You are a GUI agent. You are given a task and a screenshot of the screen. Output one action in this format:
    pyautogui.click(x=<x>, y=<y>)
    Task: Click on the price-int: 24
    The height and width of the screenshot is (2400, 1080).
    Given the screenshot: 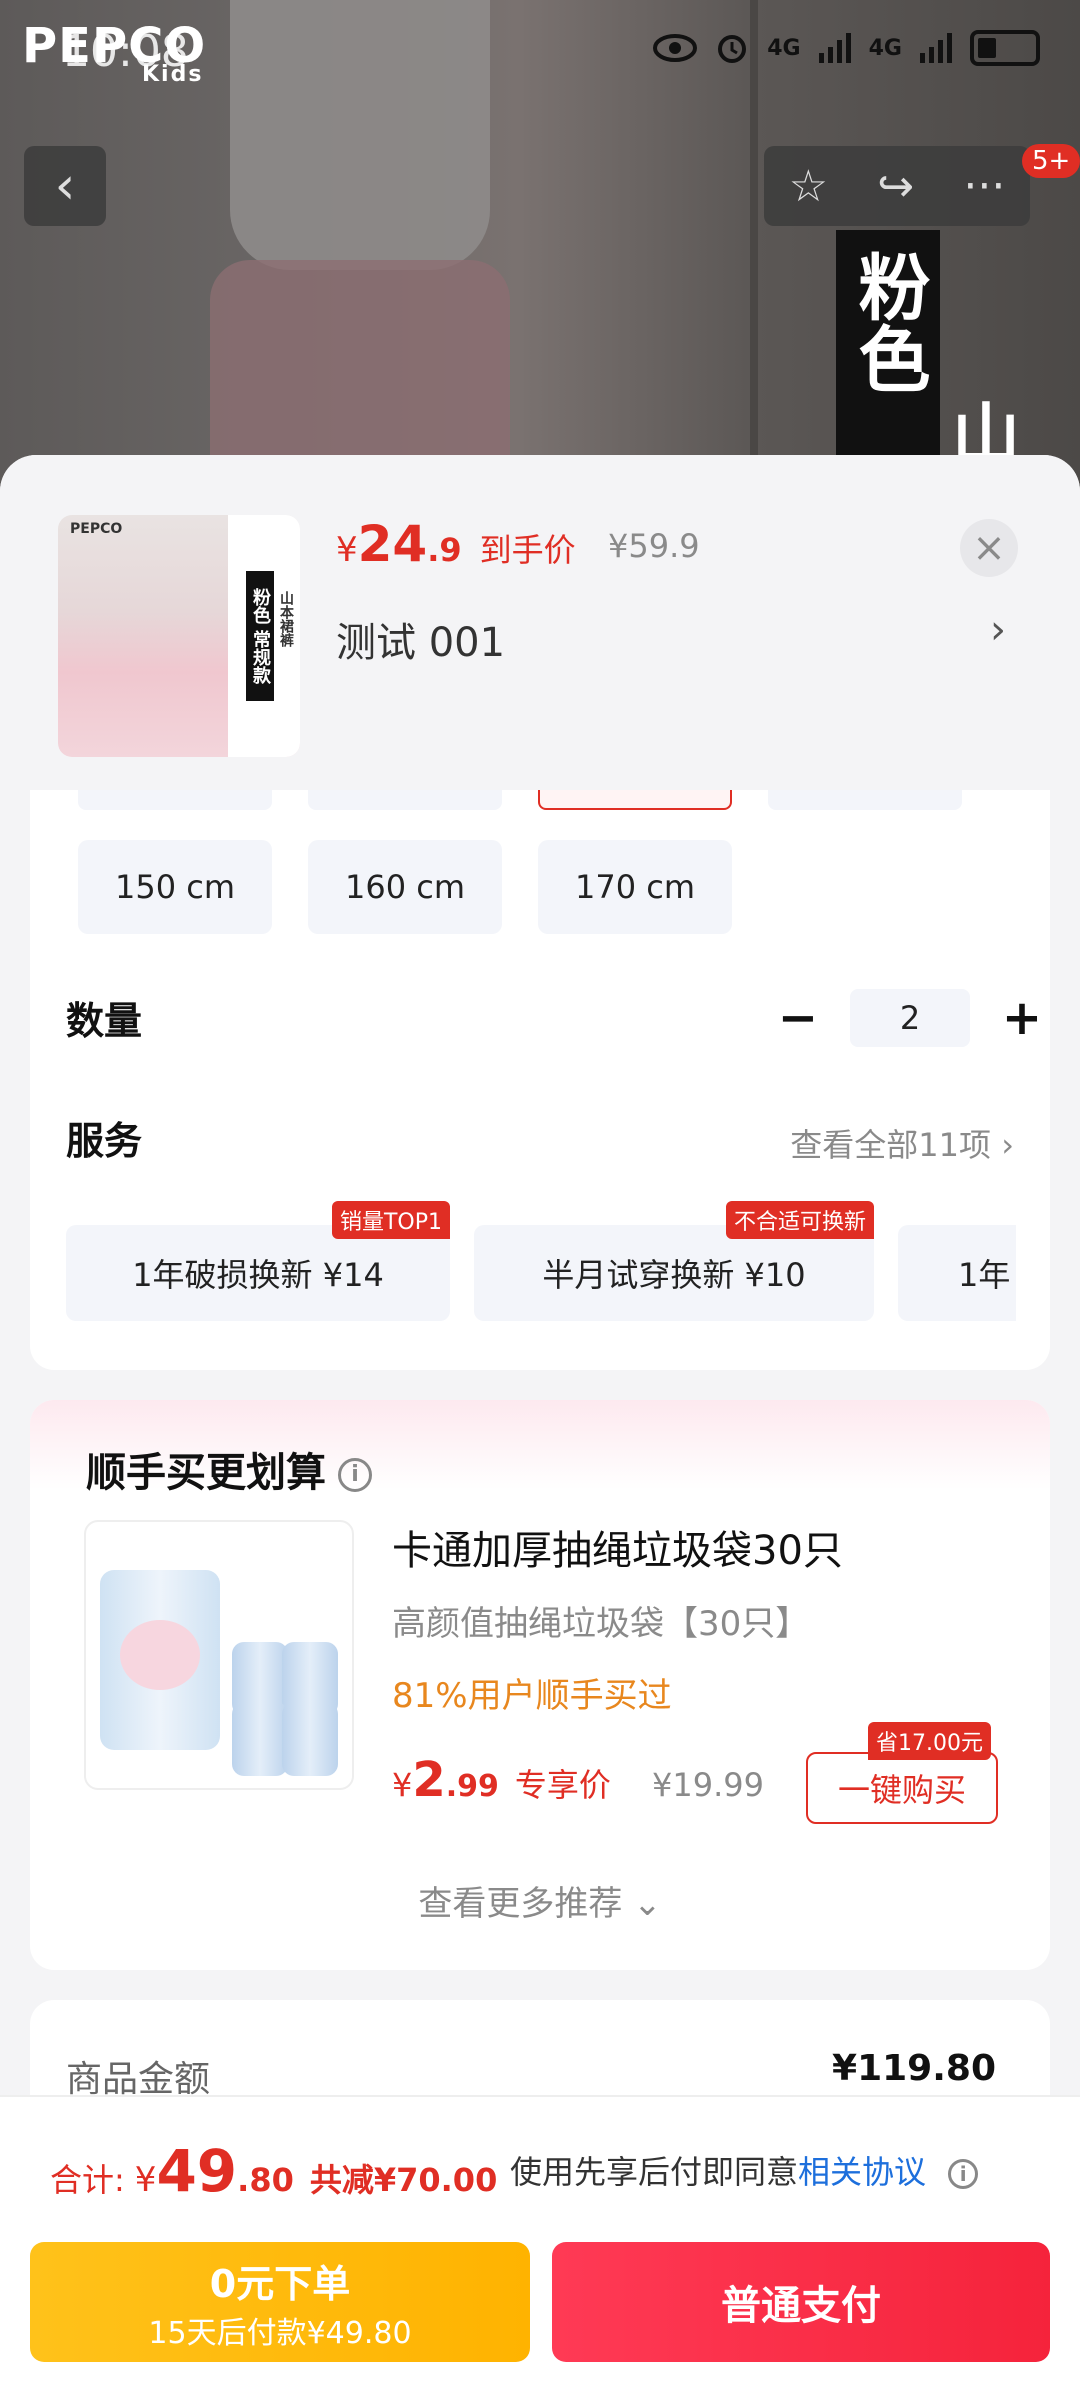 What is the action you would take?
    pyautogui.click(x=392, y=544)
    